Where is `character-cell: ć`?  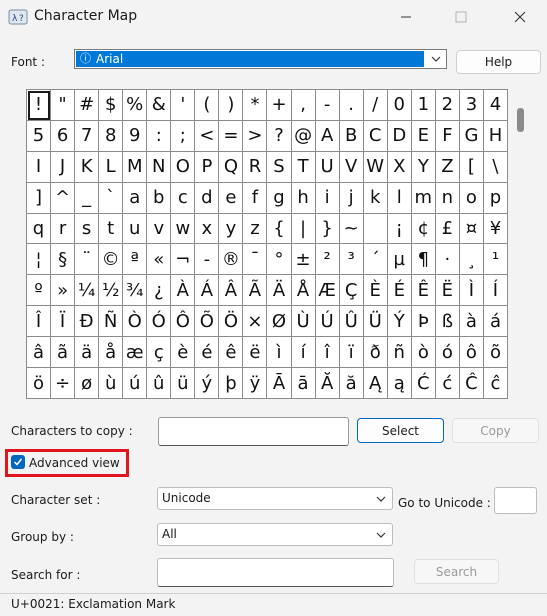
character-cell: ć is located at coordinates (447, 383).